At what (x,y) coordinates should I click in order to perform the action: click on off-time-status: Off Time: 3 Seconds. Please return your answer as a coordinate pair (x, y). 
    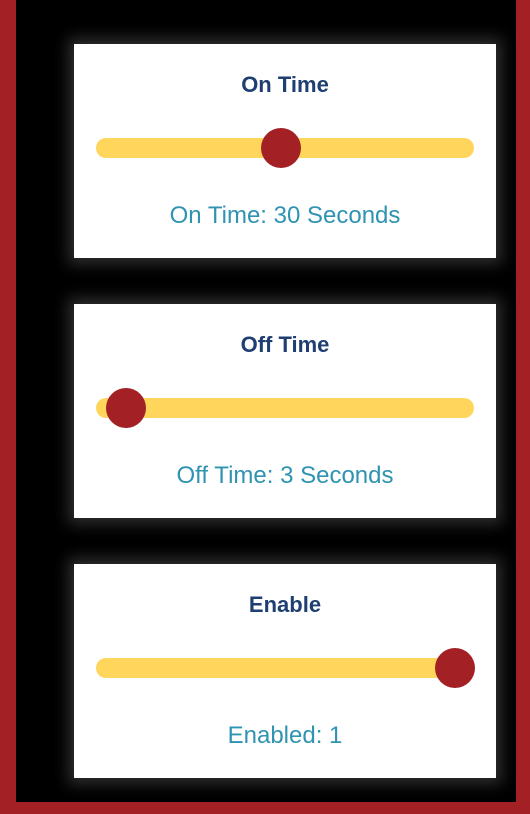
    Looking at the image, I should click on (285, 475).